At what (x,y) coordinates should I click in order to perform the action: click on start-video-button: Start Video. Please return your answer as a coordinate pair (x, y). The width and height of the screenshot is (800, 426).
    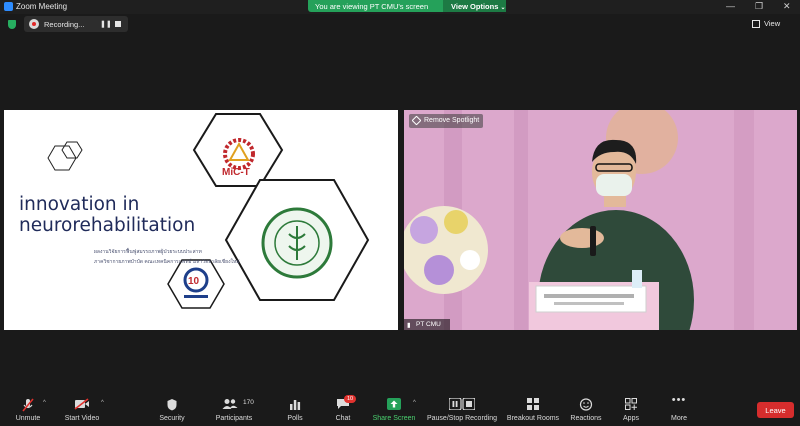
    Looking at the image, I should click on (82, 409).